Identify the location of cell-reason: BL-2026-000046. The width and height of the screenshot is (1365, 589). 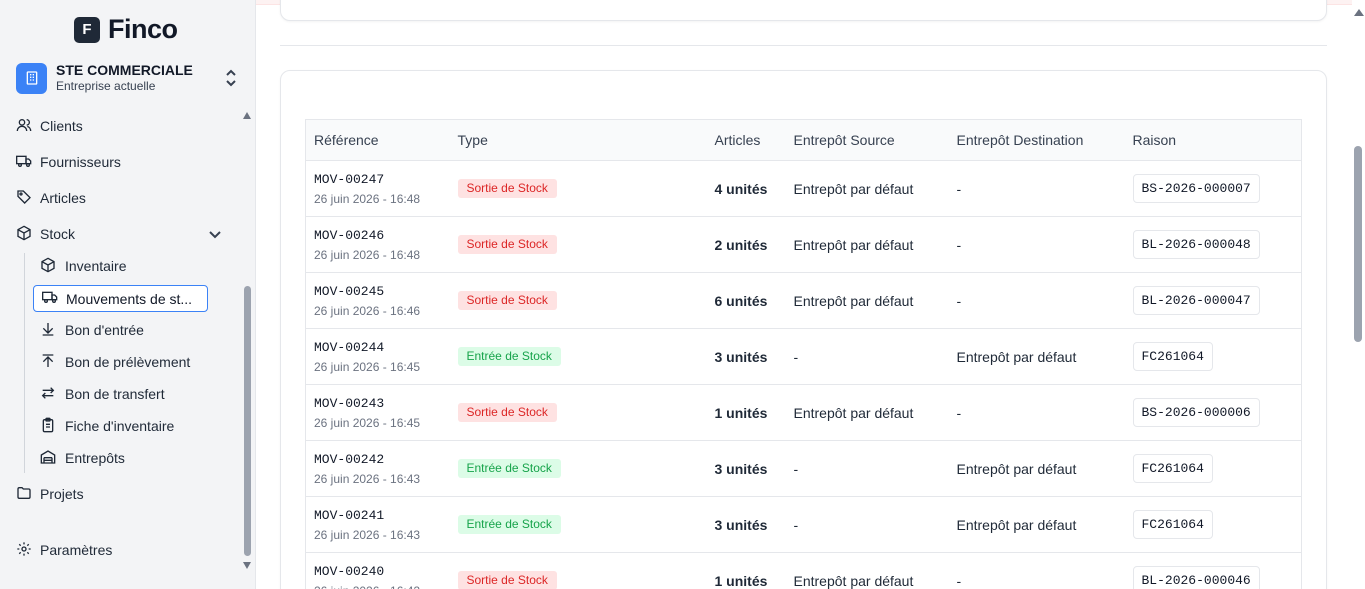
(1213, 570).